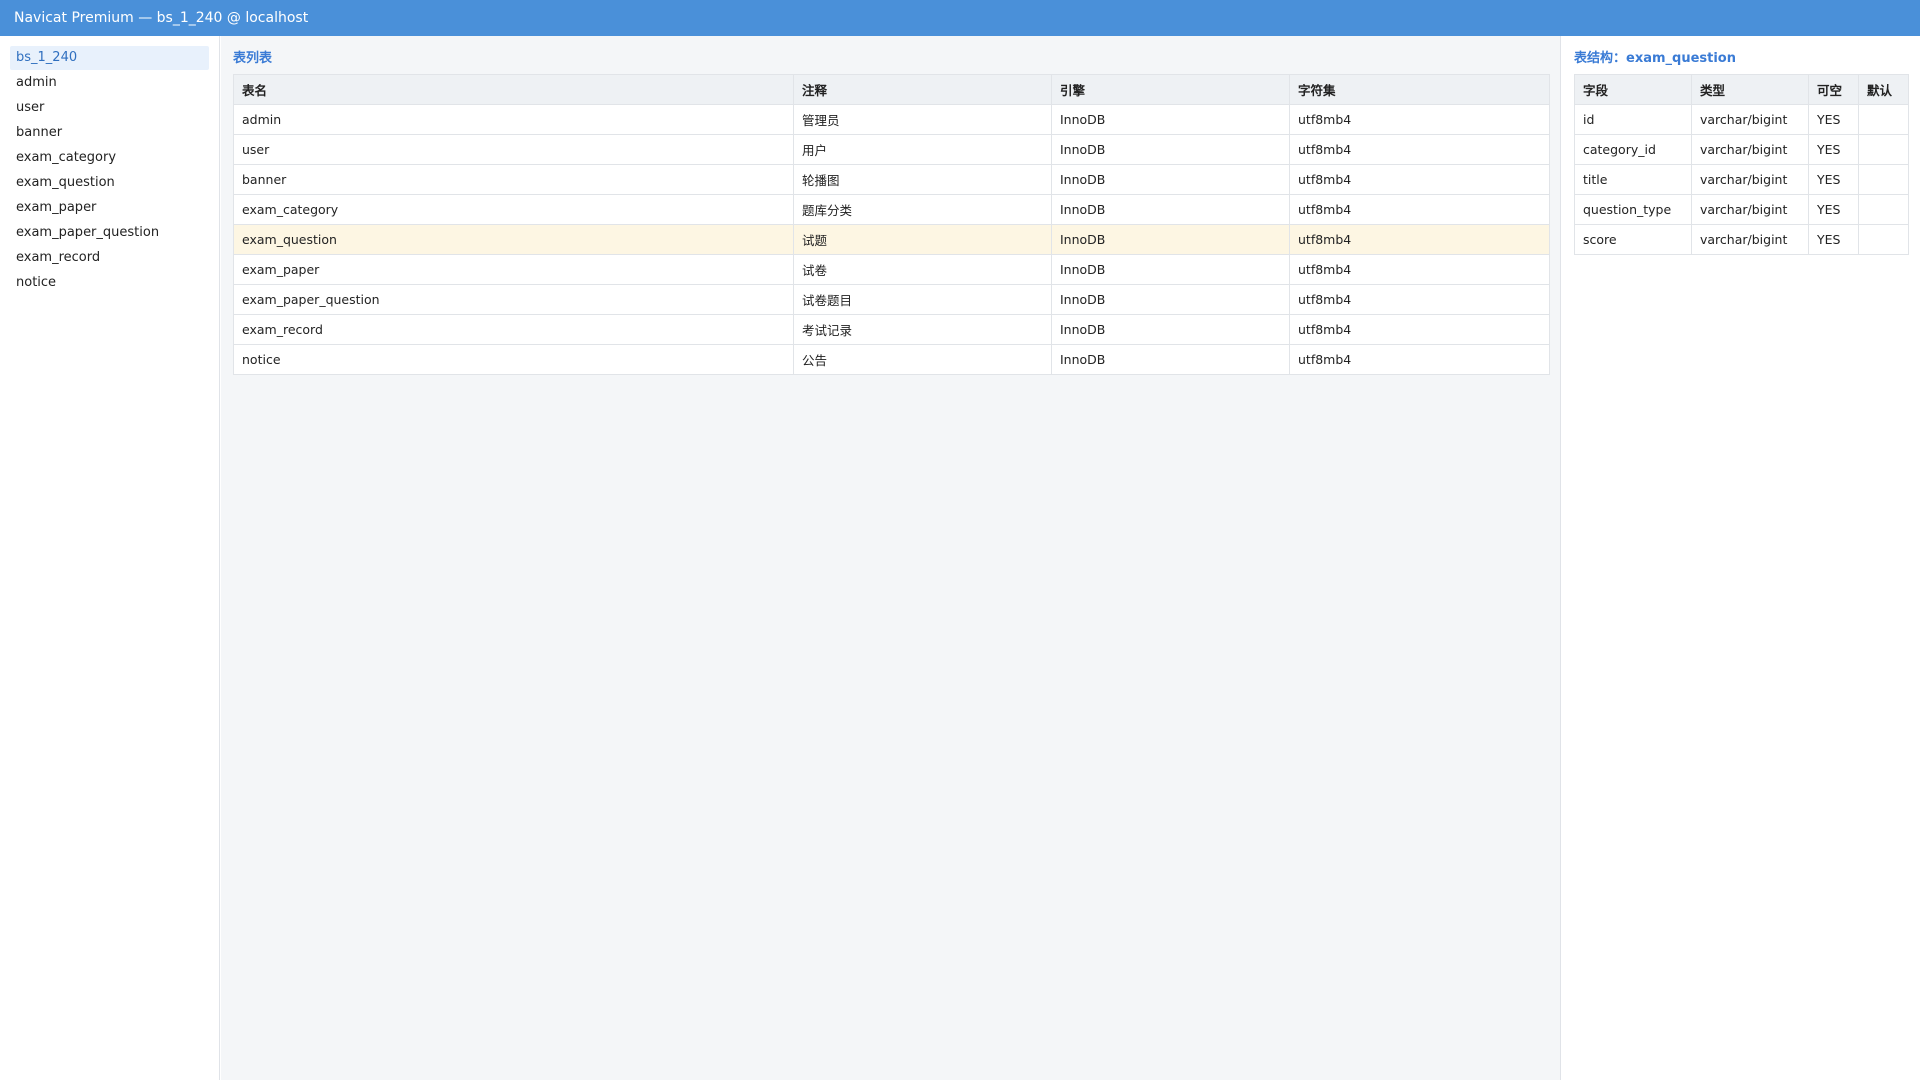 Image resolution: width=1920 pixels, height=1080 pixels. I want to click on table-name-cell: admin, so click(513, 119).